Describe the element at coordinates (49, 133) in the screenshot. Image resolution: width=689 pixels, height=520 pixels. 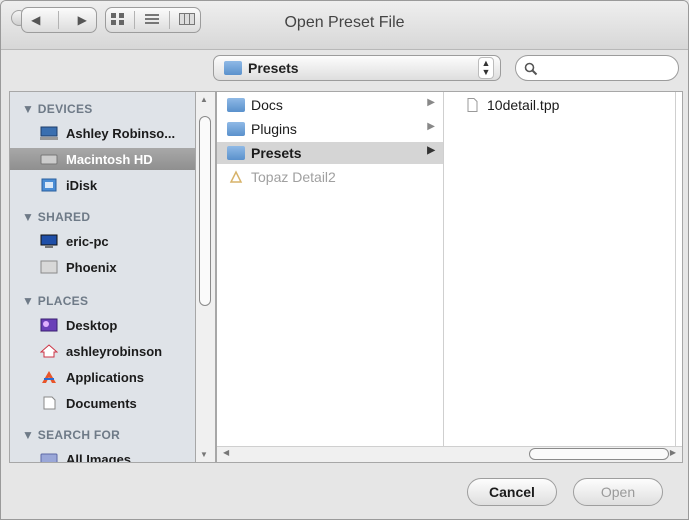
I see `computer-icon` at that location.